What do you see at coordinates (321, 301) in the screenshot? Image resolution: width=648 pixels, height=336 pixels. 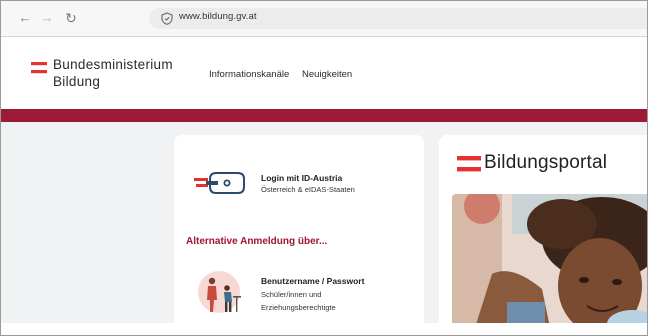 I see `username-password-login-subtitle: Schüler/innen und Erziehungsberechtigte` at bounding box center [321, 301].